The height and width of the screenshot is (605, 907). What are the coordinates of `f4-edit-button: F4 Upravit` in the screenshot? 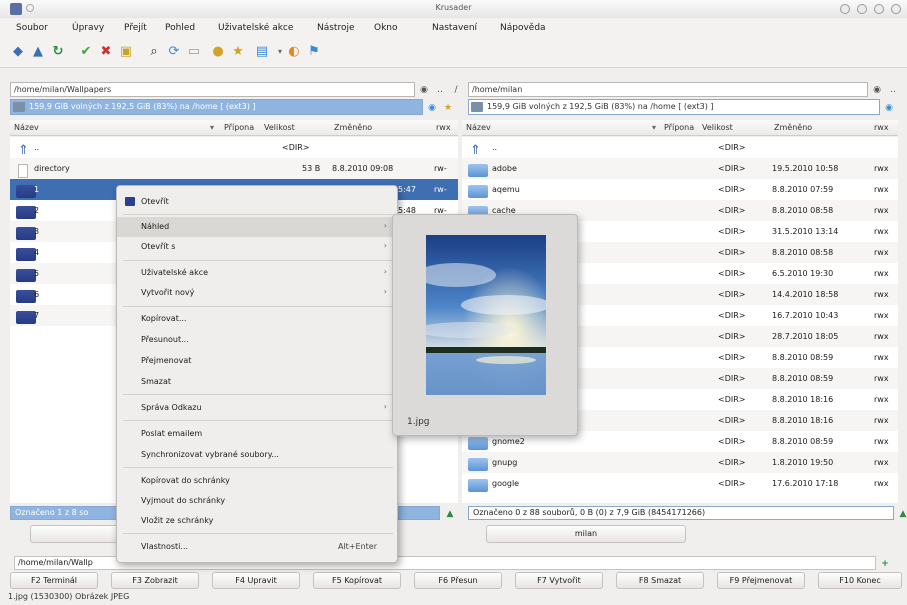 It's located at (256, 580).